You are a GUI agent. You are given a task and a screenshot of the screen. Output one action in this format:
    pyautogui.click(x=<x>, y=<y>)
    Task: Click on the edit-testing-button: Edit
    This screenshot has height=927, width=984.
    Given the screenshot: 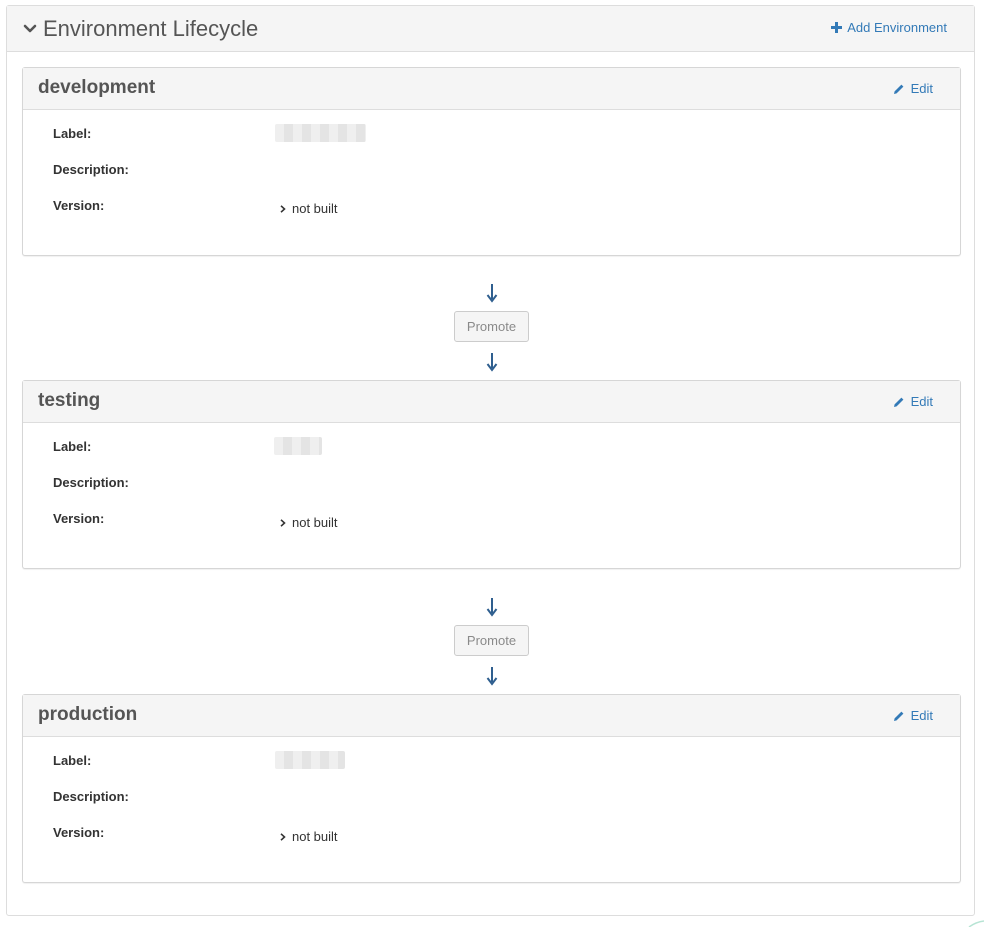 What is the action you would take?
    pyautogui.click(x=913, y=401)
    